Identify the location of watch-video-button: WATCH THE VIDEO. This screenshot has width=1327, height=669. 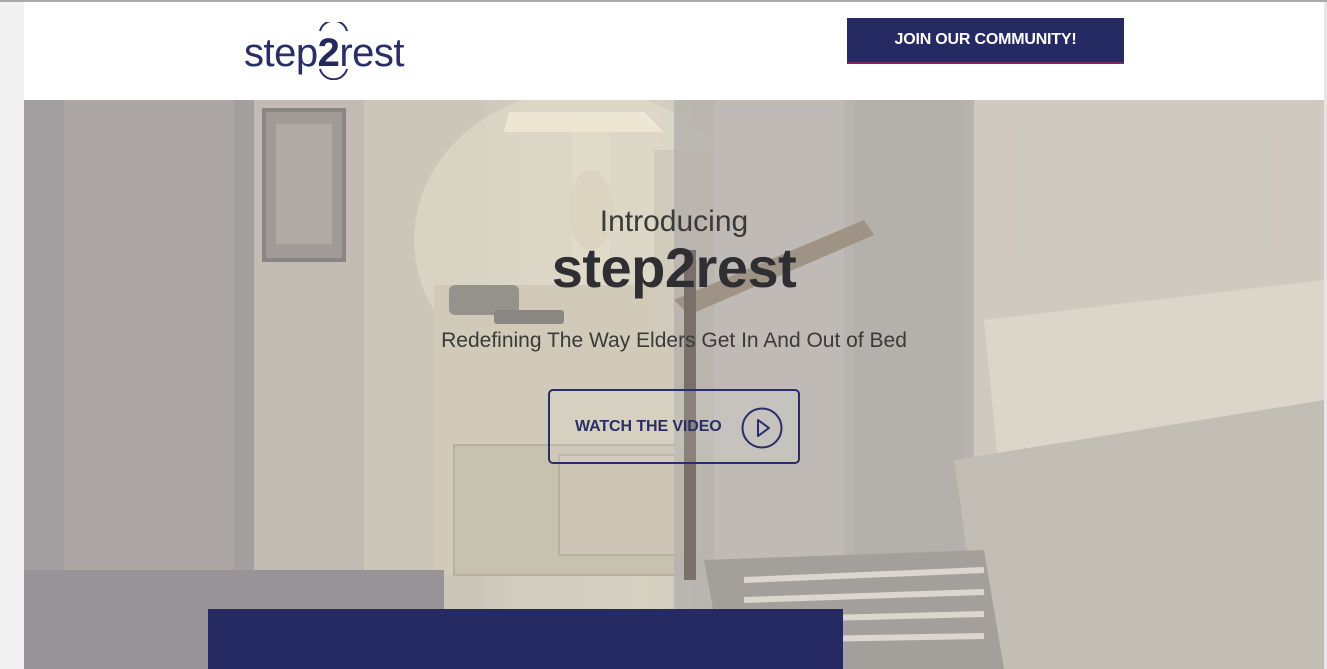
(674, 426).